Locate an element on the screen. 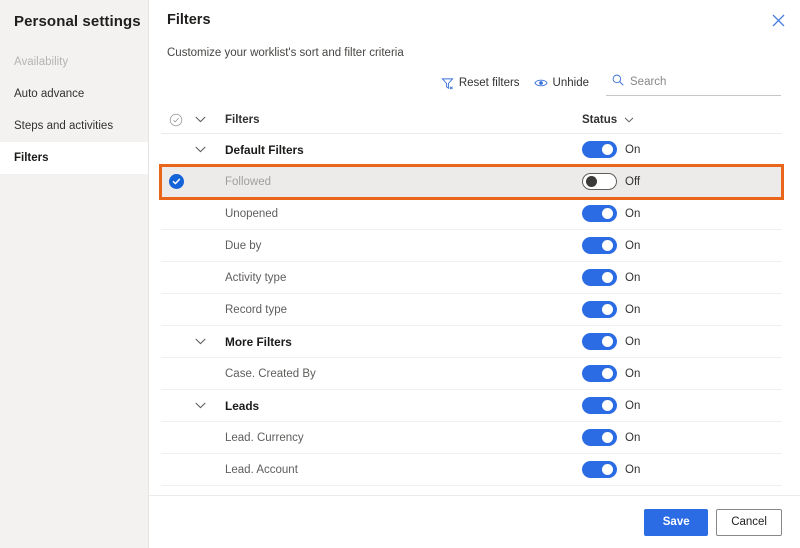  table-row: Default Filters On is located at coordinates (471, 150).